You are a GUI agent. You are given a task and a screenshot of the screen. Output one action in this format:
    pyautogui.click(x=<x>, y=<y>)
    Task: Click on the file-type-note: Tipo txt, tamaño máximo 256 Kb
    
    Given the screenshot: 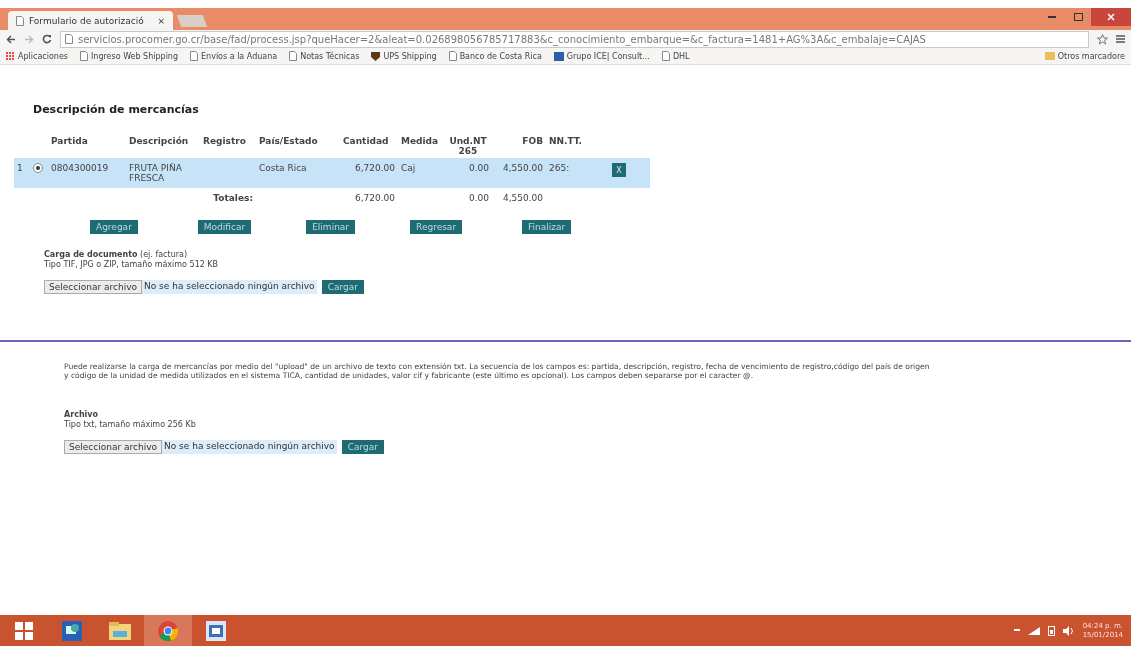 What is the action you would take?
    pyautogui.click(x=130, y=425)
    